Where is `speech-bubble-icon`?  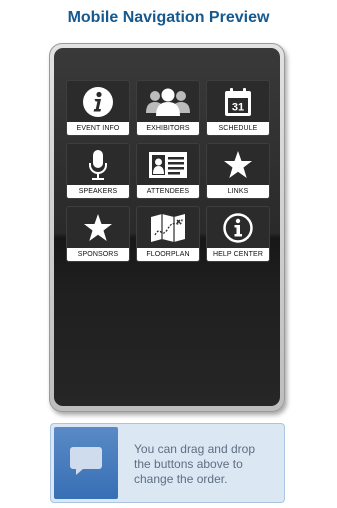
speech-bubble-icon is located at coordinates (86, 463).